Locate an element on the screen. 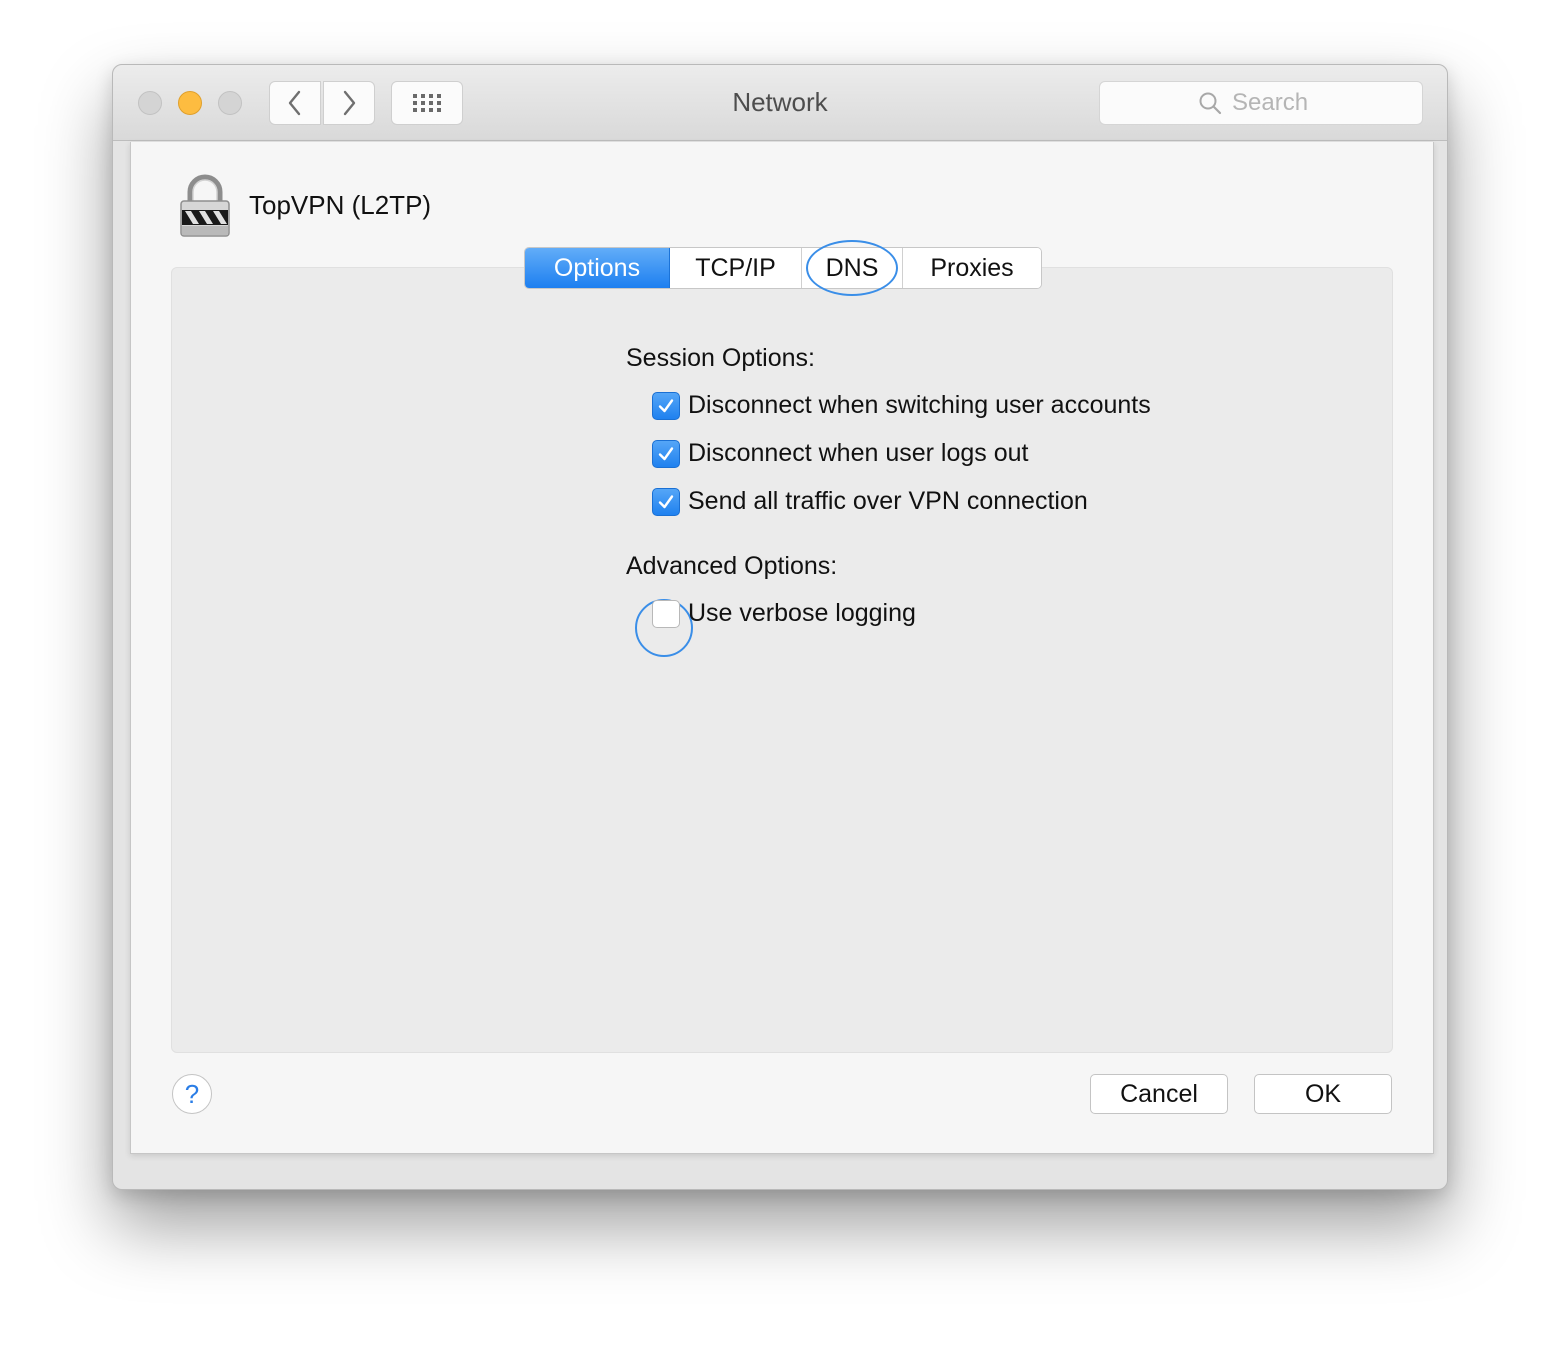 This screenshot has width=1560, height=1350. search-field is located at coordinates (1261, 103).